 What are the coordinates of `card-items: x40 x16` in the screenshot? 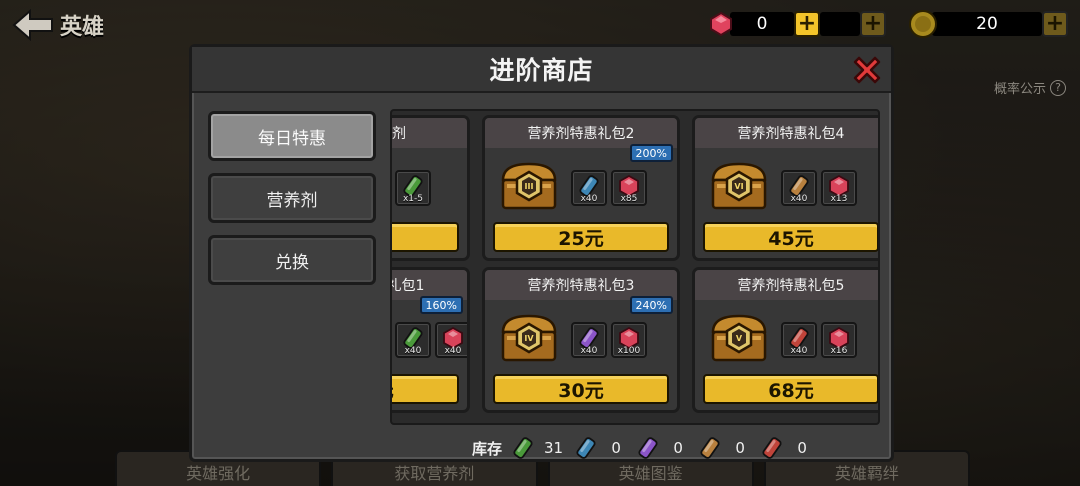 It's located at (819, 340).